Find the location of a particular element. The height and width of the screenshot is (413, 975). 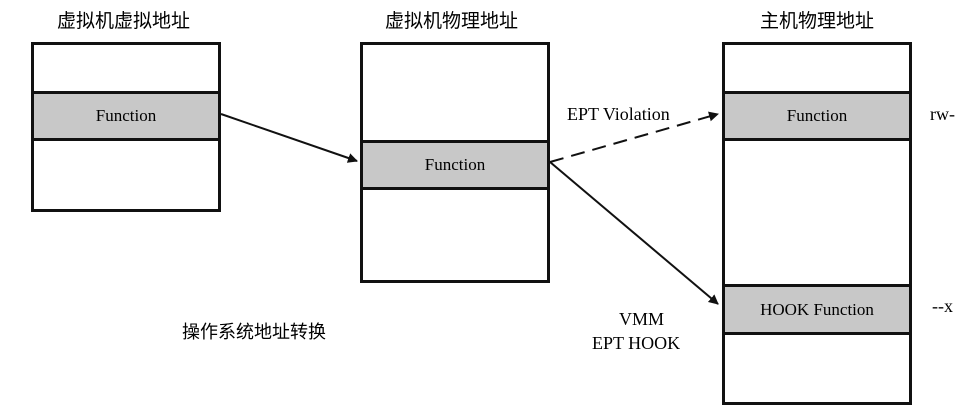

perm-x-label: --x is located at coordinates (942, 306).